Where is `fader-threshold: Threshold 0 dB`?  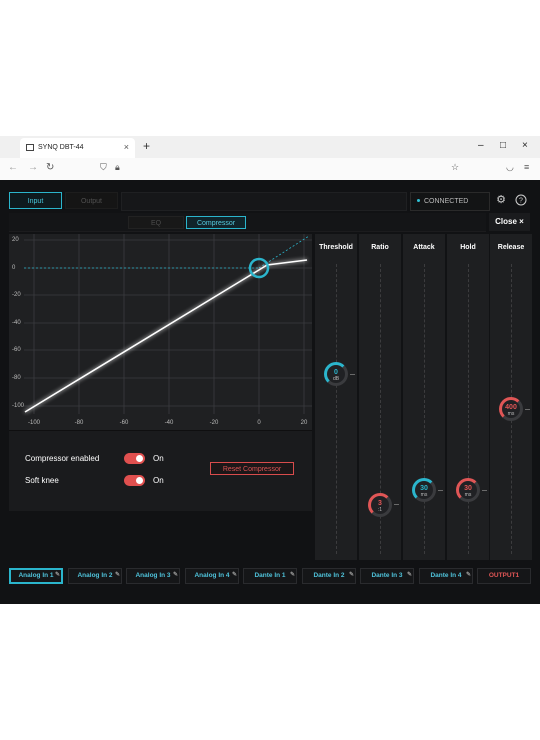 fader-threshold: Threshold 0 dB is located at coordinates (336, 397).